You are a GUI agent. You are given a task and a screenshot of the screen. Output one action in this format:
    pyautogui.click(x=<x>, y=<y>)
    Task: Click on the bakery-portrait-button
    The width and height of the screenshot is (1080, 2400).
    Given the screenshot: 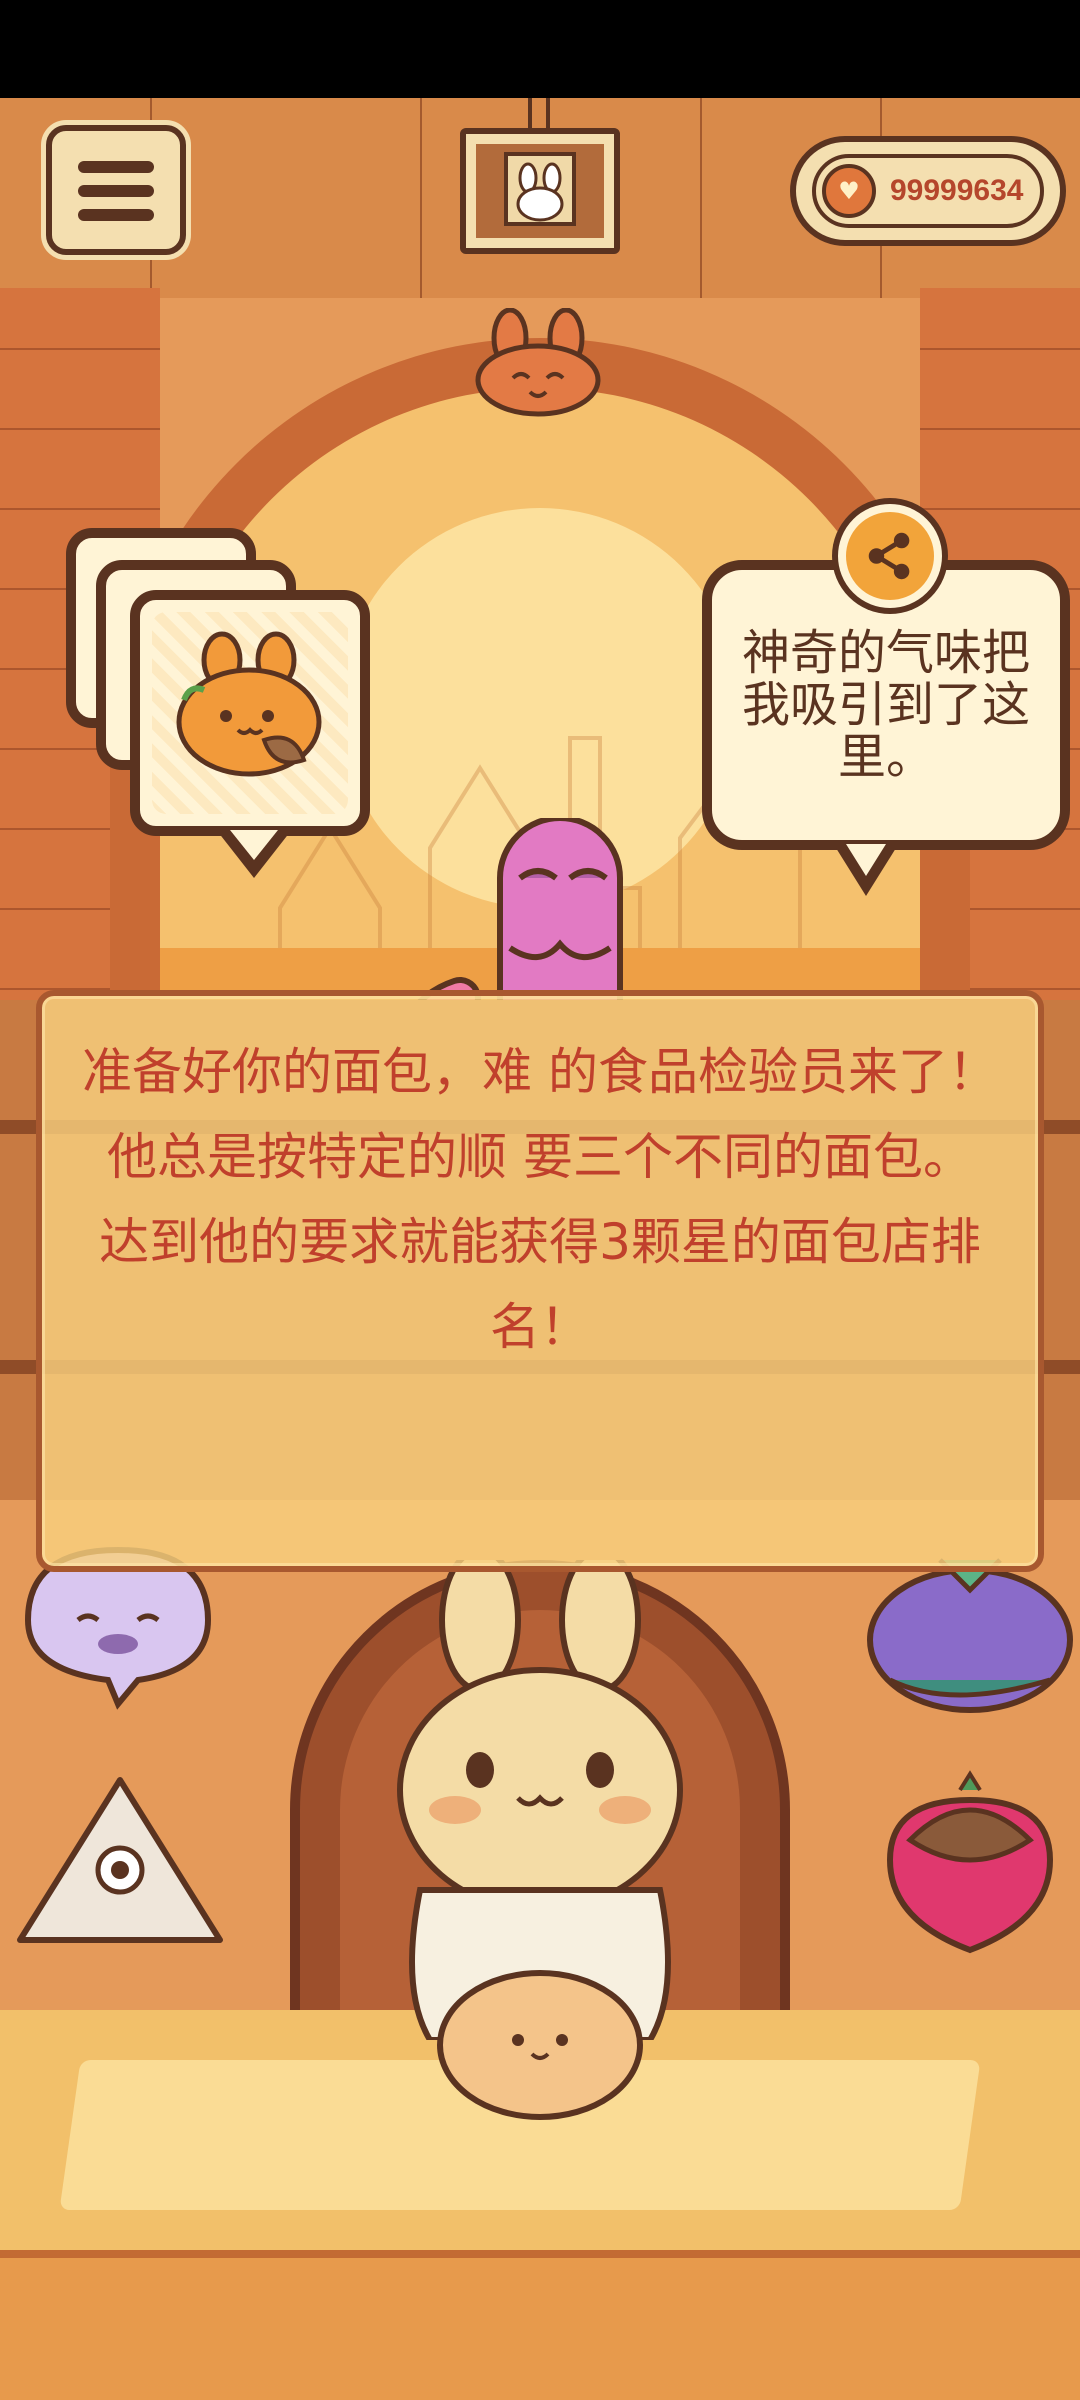 What is the action you would take?
    pyautogui.click(x=540, y=191)
    